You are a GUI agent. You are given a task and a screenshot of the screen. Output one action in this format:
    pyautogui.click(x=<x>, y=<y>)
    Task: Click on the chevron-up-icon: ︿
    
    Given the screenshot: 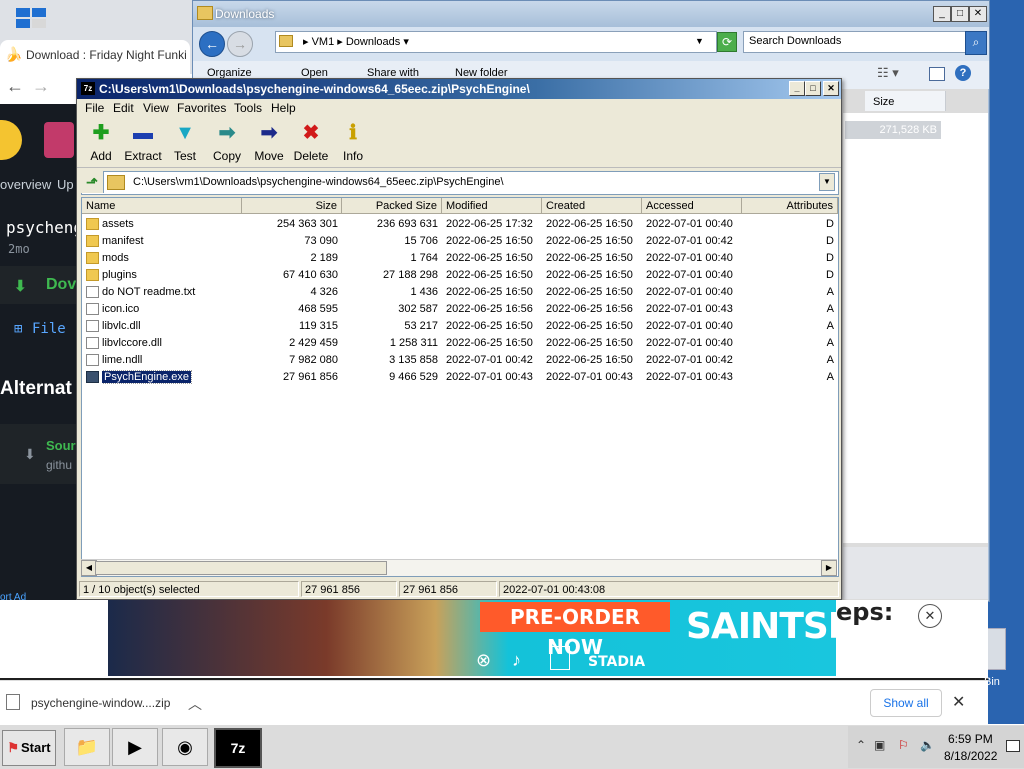 What is the action you would take?
    pyautogui.click(x=195, y=704)
    